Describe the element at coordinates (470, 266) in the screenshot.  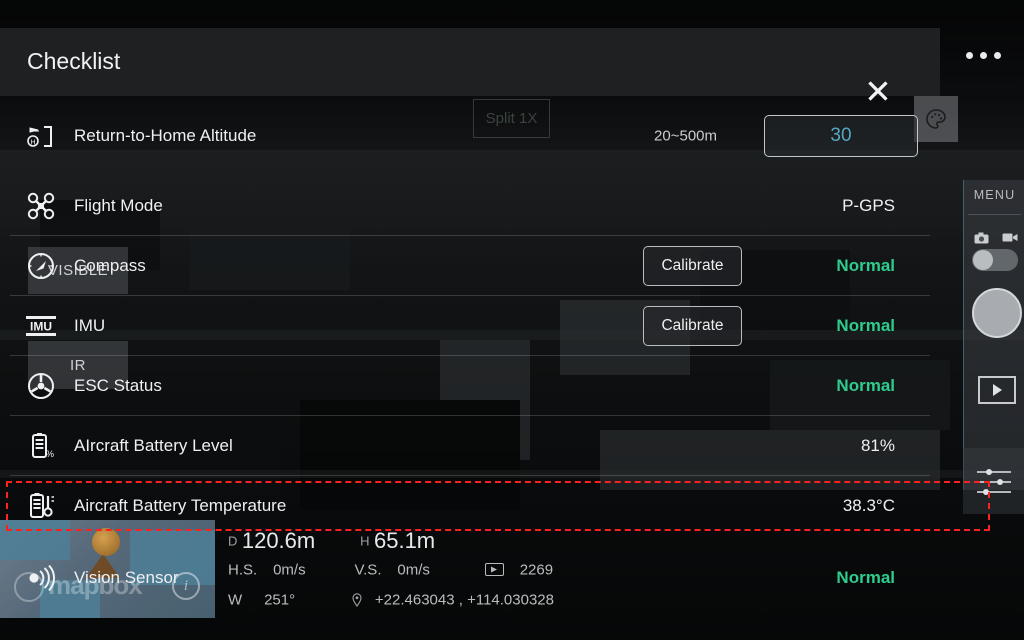
I see `table-row: Compass Calibrate Normal` at that location.